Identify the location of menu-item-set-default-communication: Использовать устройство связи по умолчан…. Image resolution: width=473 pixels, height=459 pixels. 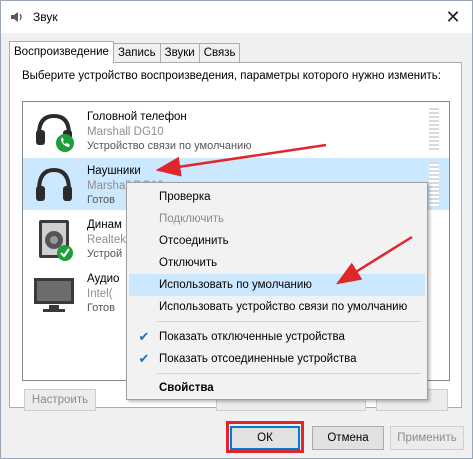
(277, 307).